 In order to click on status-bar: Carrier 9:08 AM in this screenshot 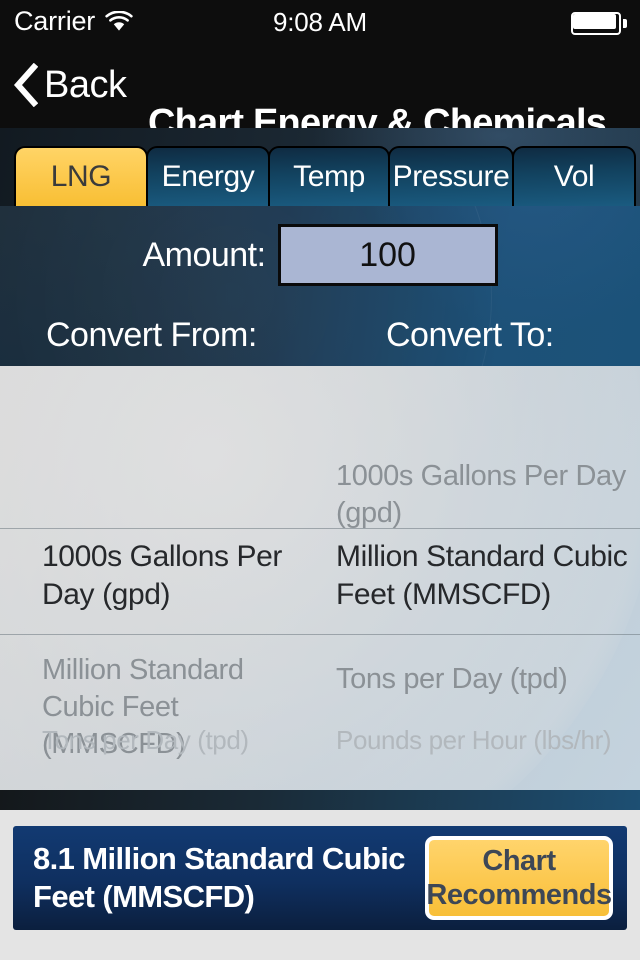, I will do `click(320, 22)`.